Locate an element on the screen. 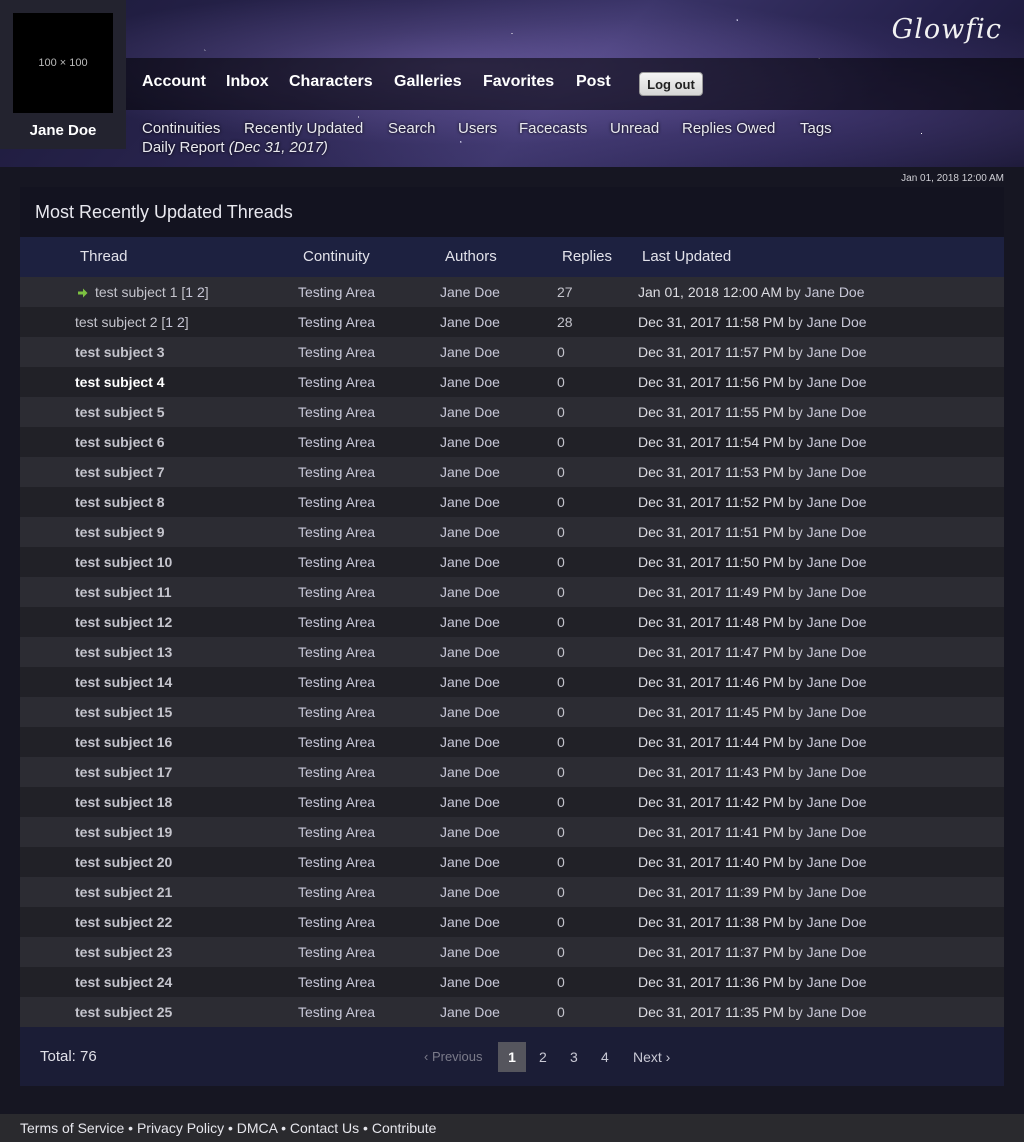 Image resolution: width=1024 pixels, height=1142 pixels. updated-timestamp: Dec 31, 2017 11:51 PM is located at coordinates (711, 532).